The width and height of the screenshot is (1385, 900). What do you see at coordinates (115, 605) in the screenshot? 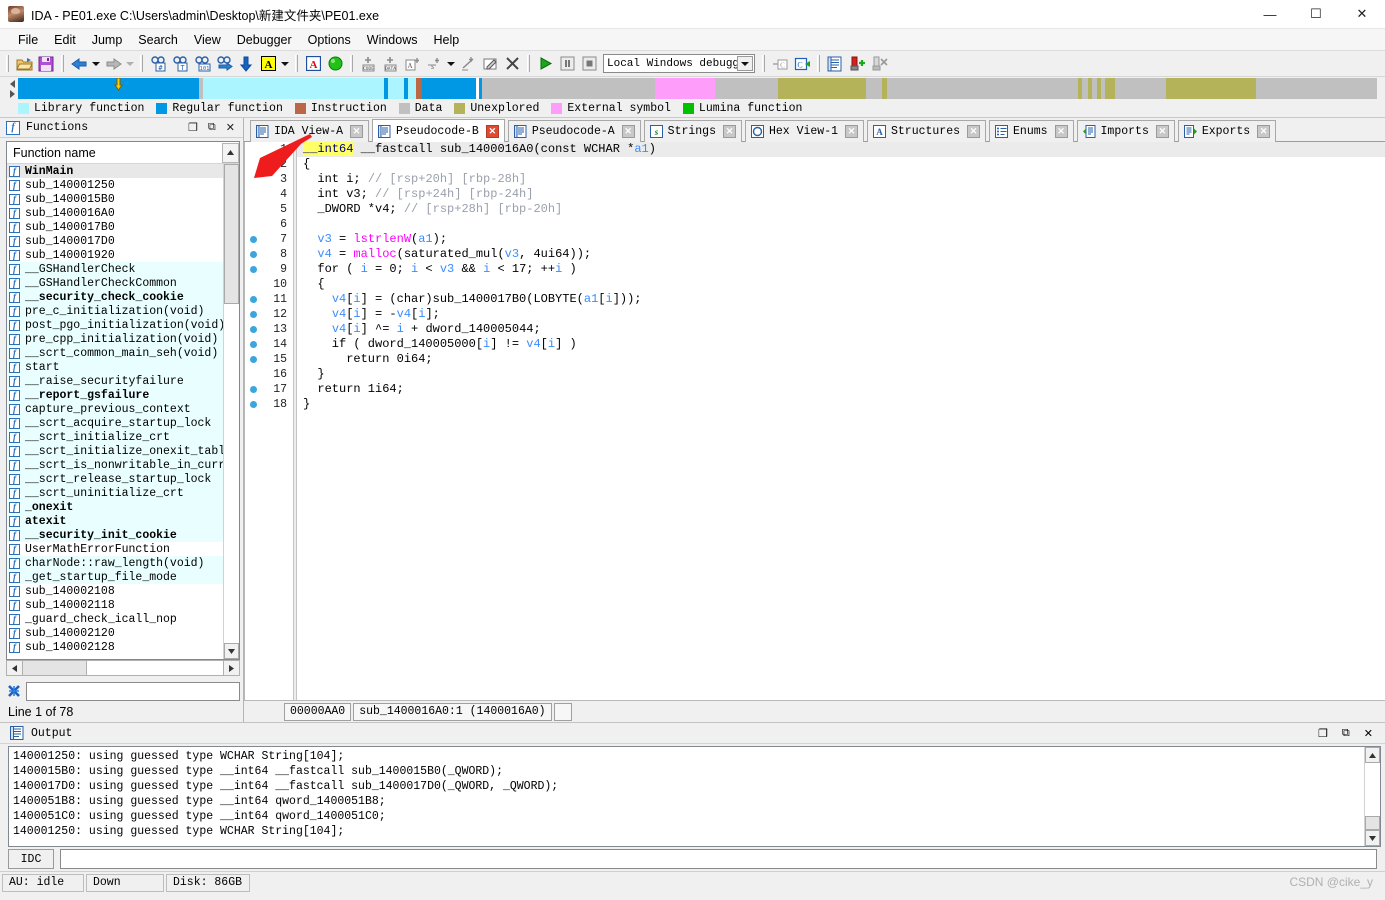
I see `function-list-item: f sub_140002118` at bounding box center [115, 605].